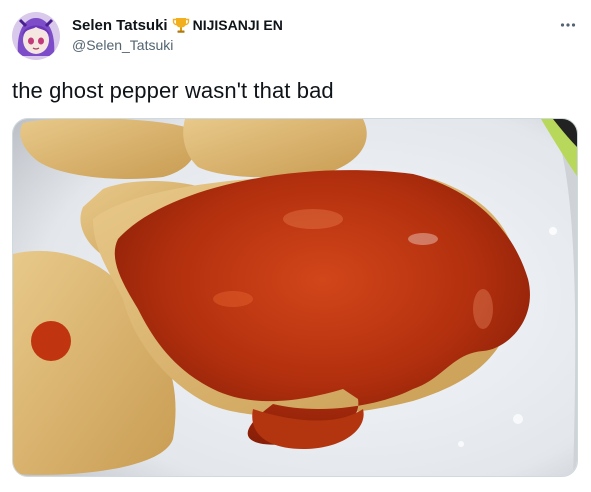  What do you see at coordinates (122, 45) in the screenshot?
I see `handle: @Selen_Tatsuki` at bounding box center [122, 45].